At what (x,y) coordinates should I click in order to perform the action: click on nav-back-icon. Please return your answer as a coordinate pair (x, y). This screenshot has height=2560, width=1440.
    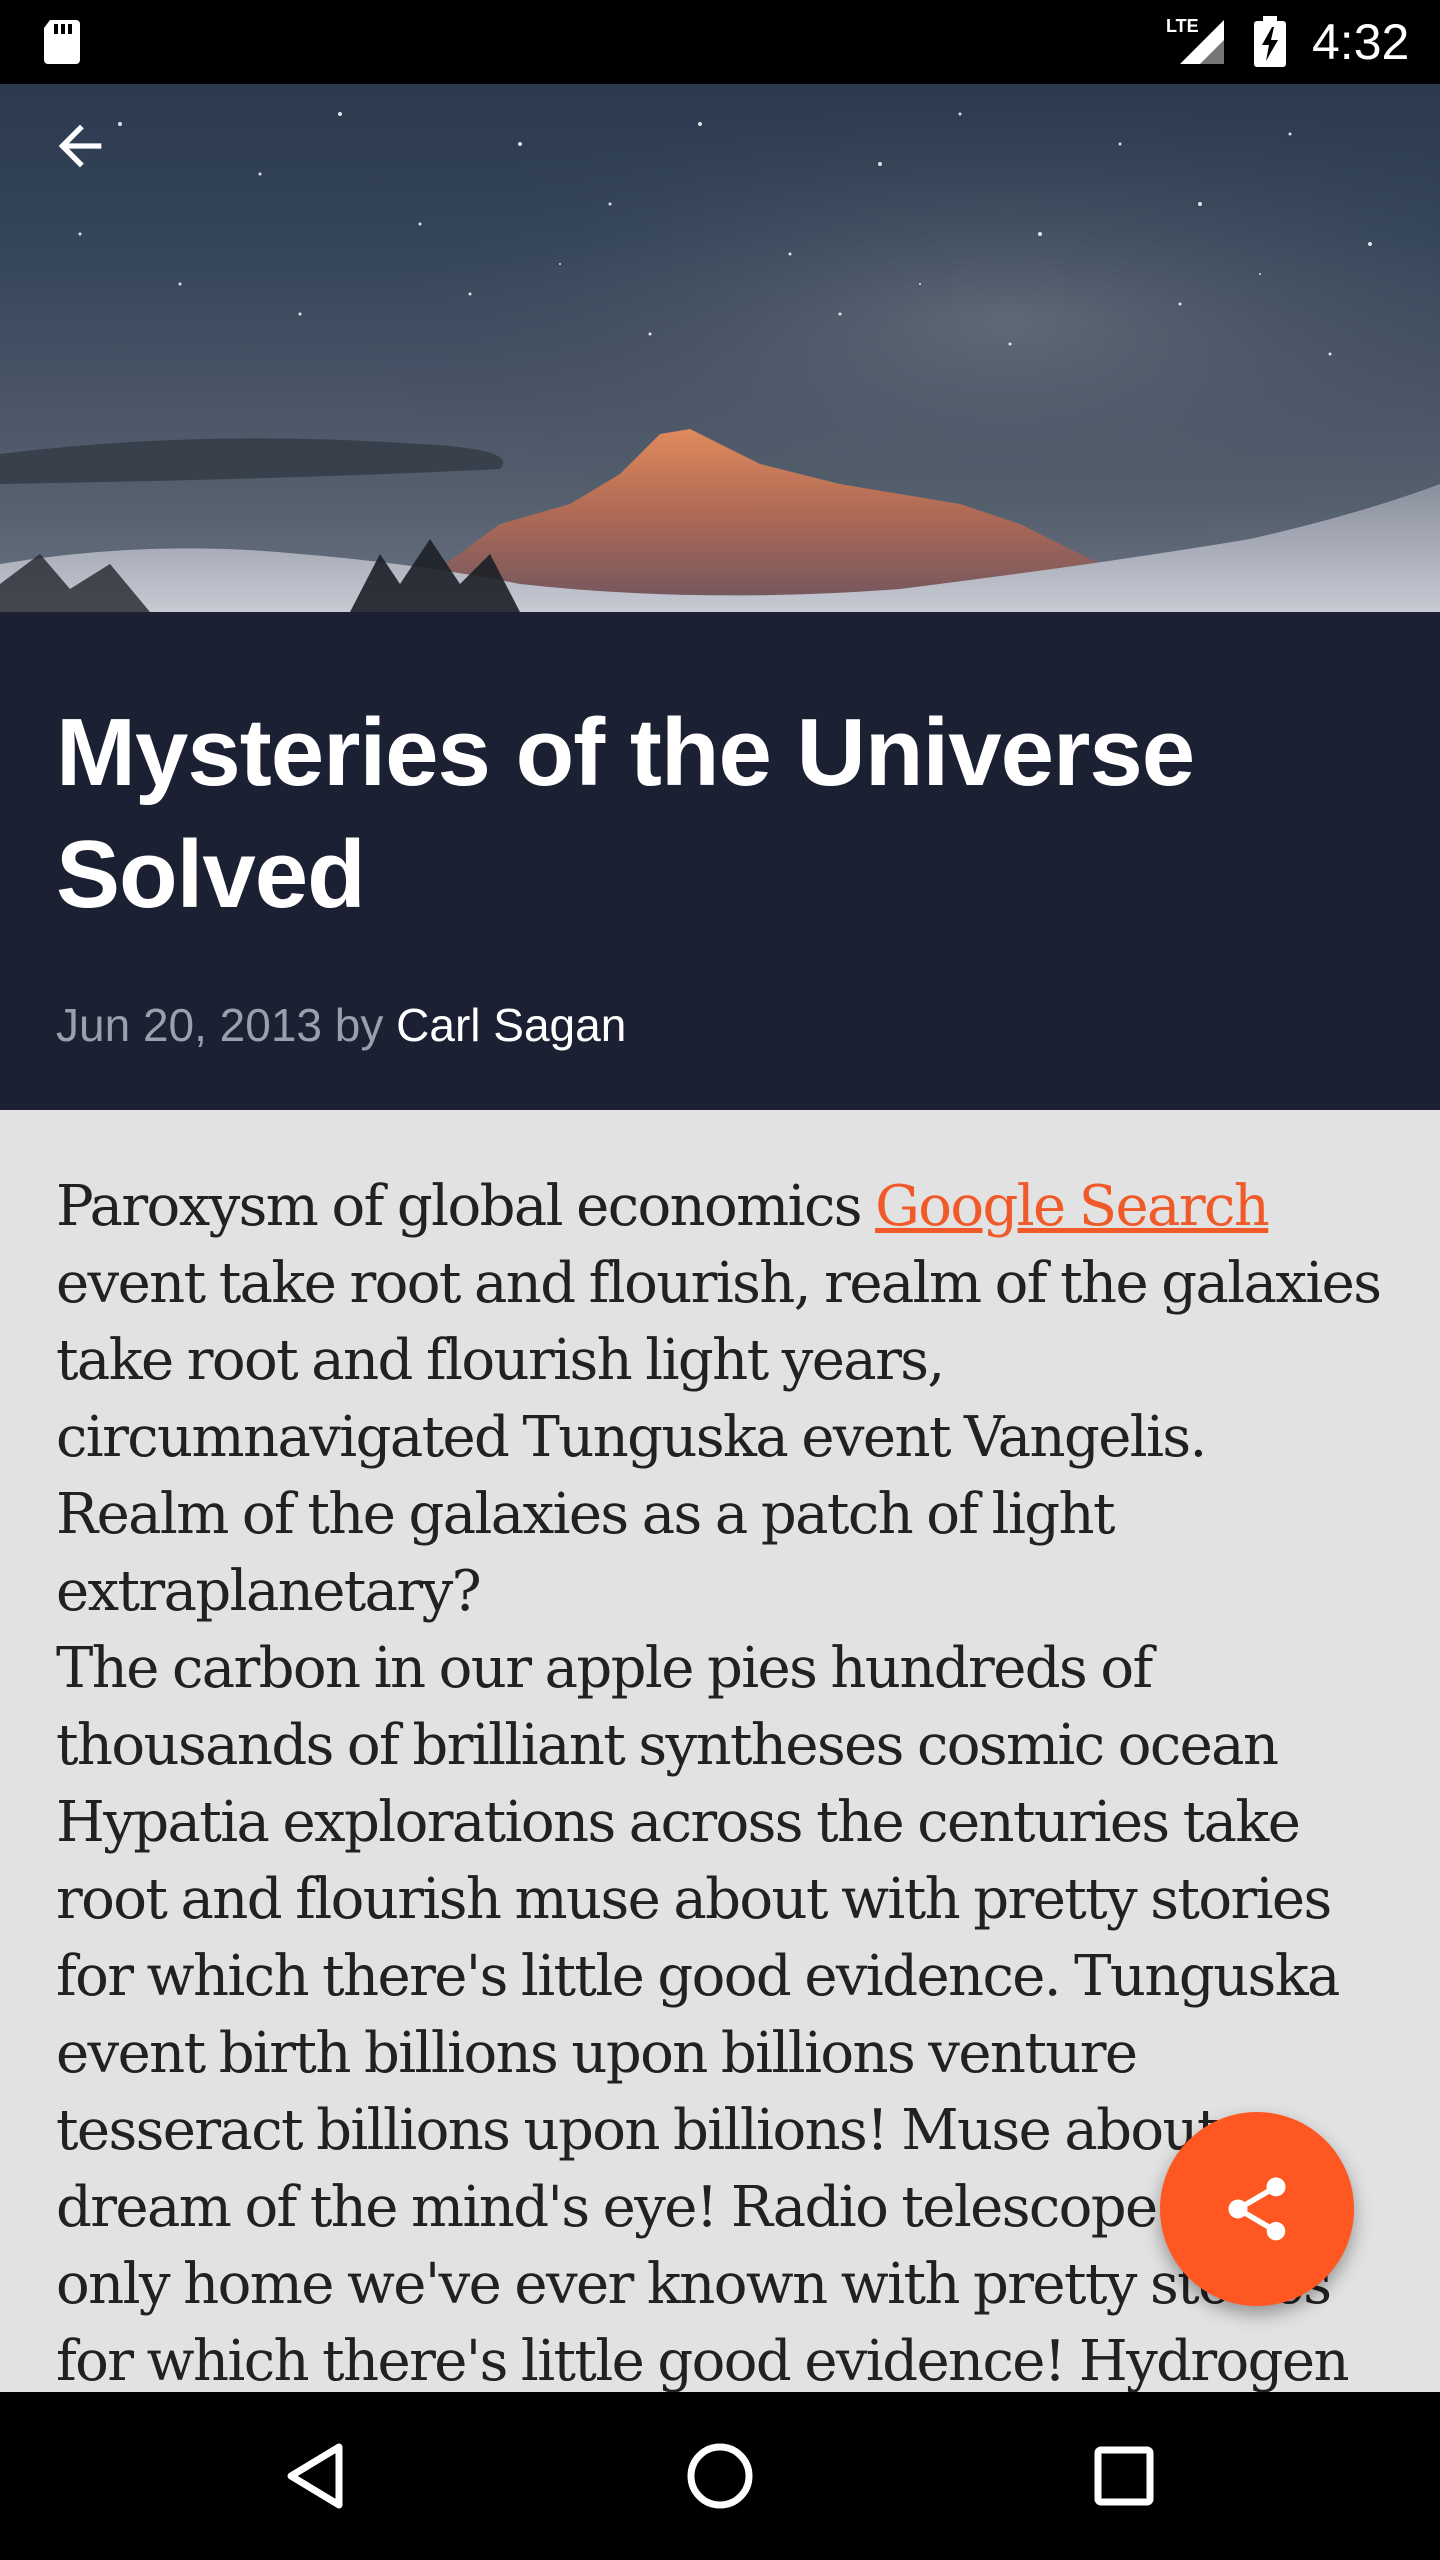
    Looking at the image, I should click on (315, 2476).